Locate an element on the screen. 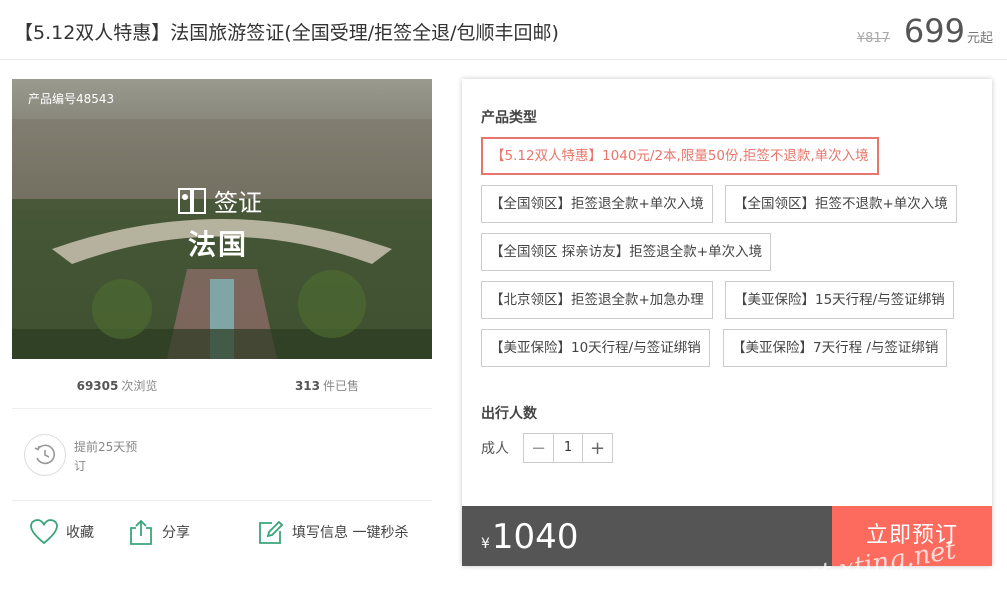 Image resolution: width=1007 pixels, height=594 pixels. product-option-2: 【全国领区】拒签退全款+单次入境 is located at coordinates (597, 204).